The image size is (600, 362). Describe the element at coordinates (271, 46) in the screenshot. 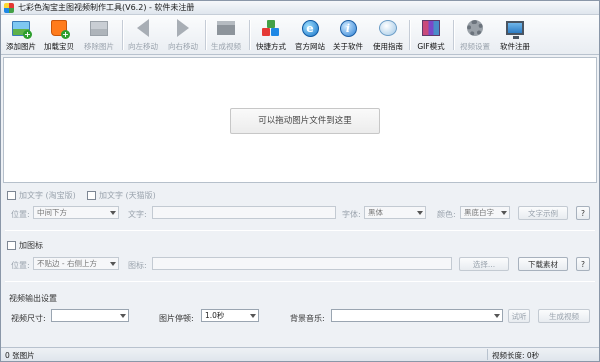

I see `shortcut-label: 快捷方式` at that location.